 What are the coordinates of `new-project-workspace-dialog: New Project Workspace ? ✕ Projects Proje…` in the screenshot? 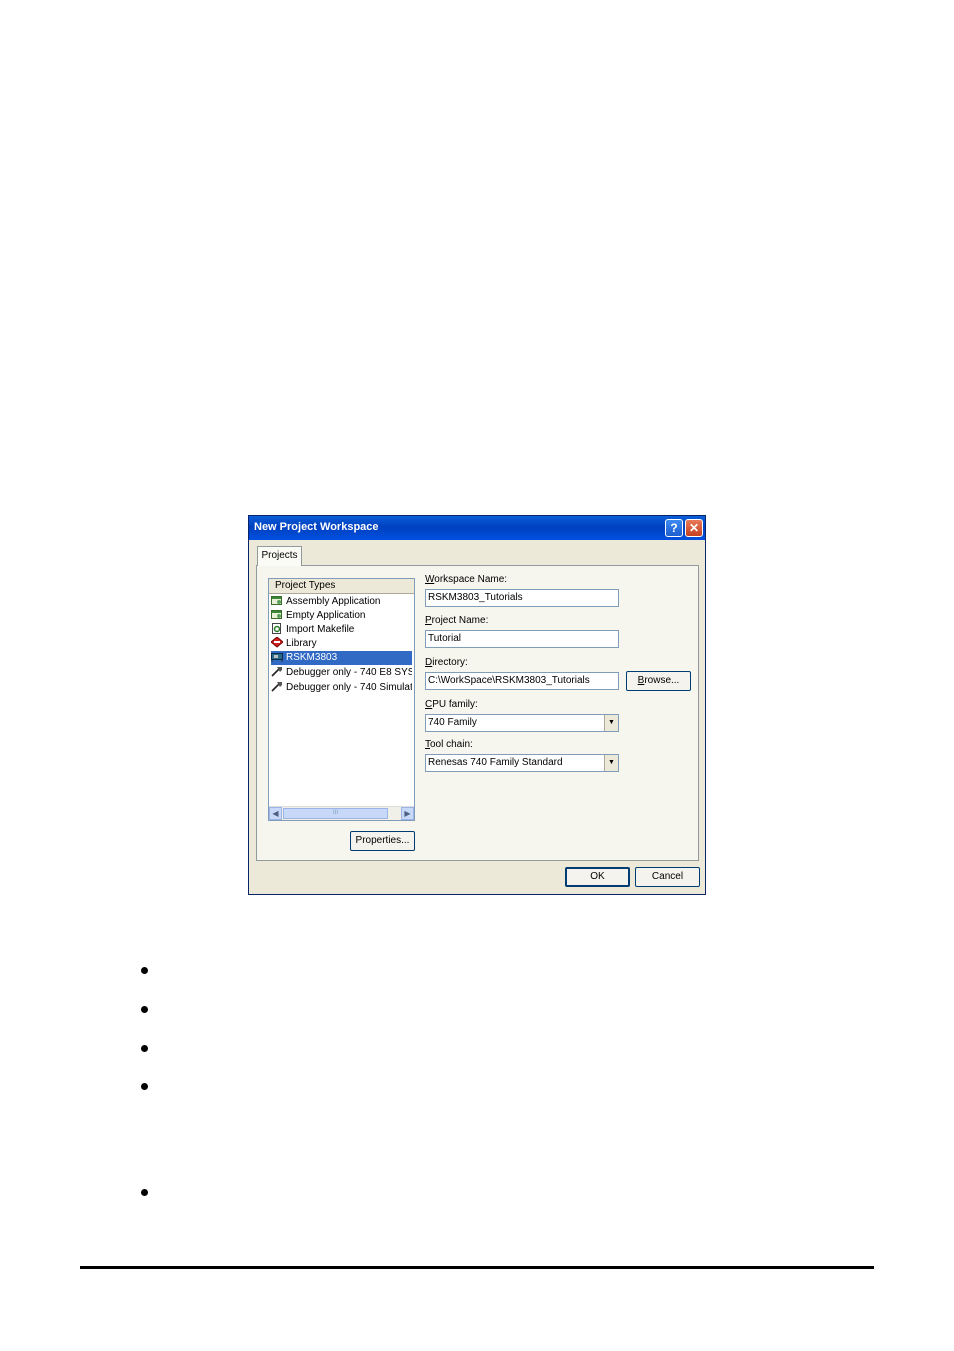 It's located at (477, 705).